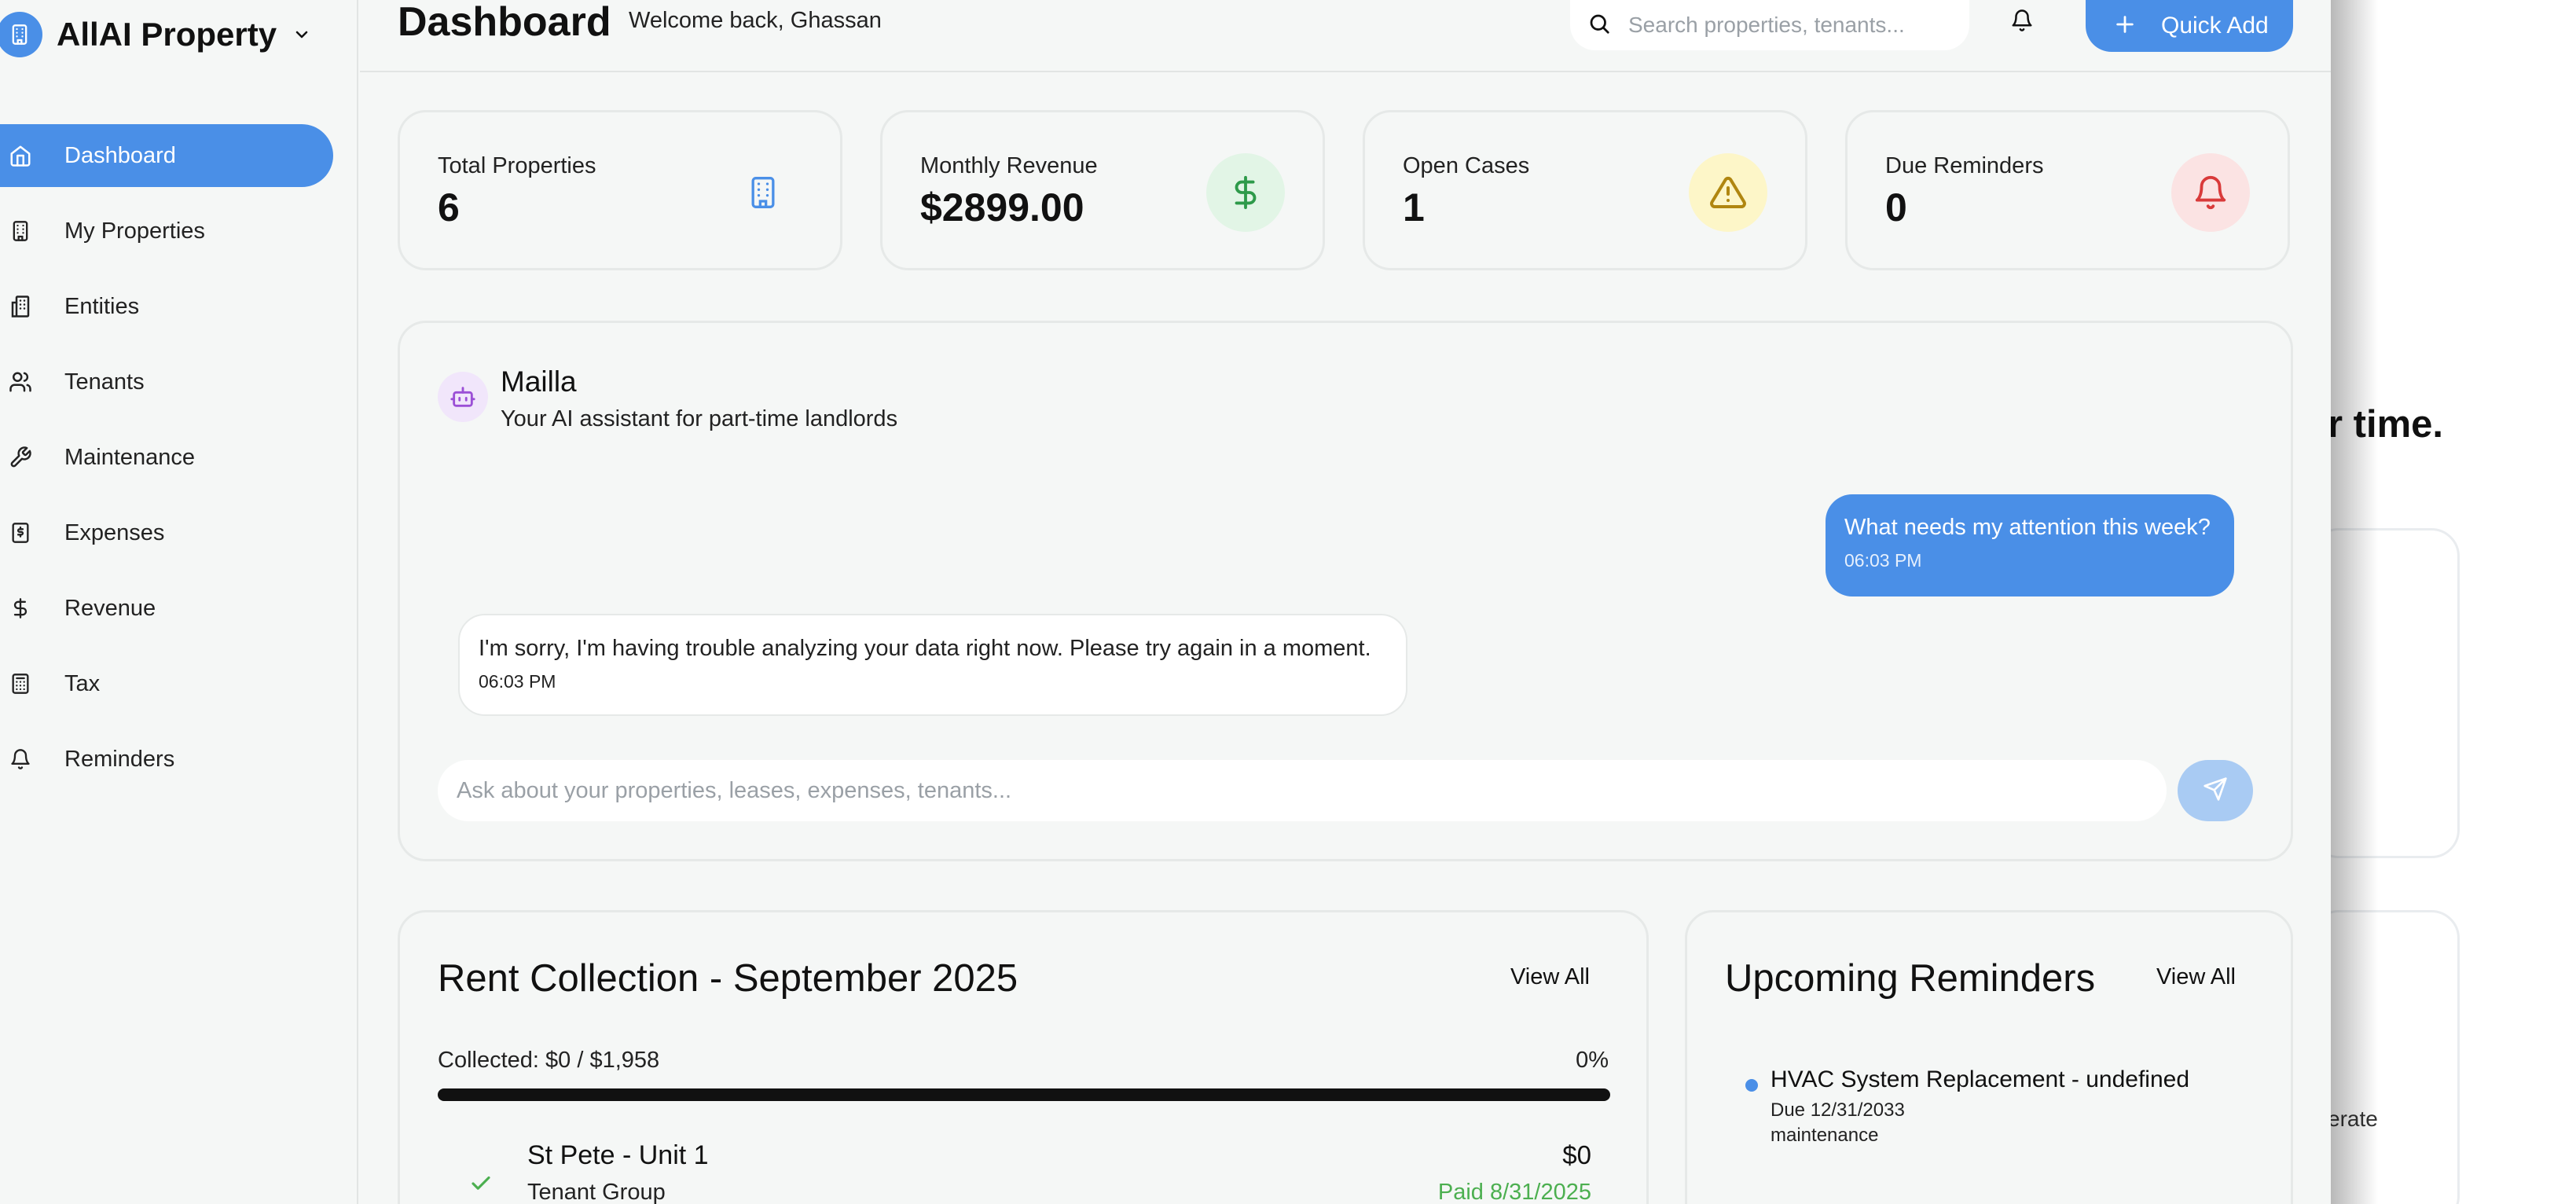  What do you see at coordinates (1576, 1155) in the screenshot?
I see `rent-amount: $0` at bounding box center [1576, 1155].